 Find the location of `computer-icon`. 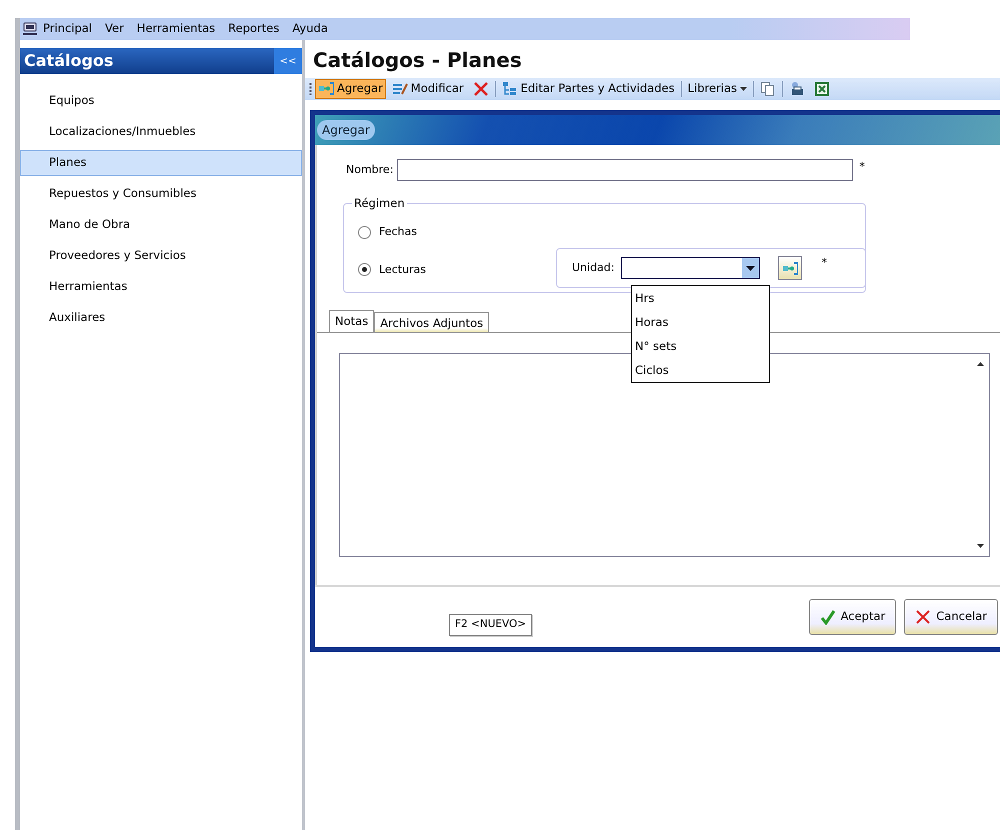

computer-icon is located at coordinates (30, 29).